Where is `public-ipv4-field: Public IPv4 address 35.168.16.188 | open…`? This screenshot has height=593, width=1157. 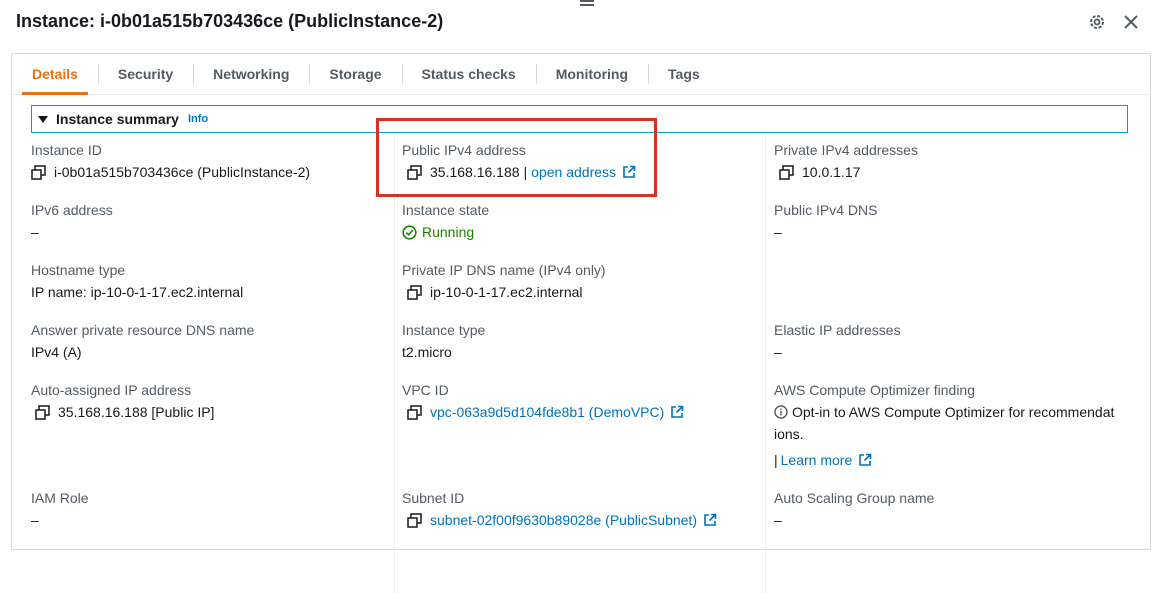 public-ipv4-field: Public IPv4 address 35.168.16.188 | open… is located at coordinates (519, 161).